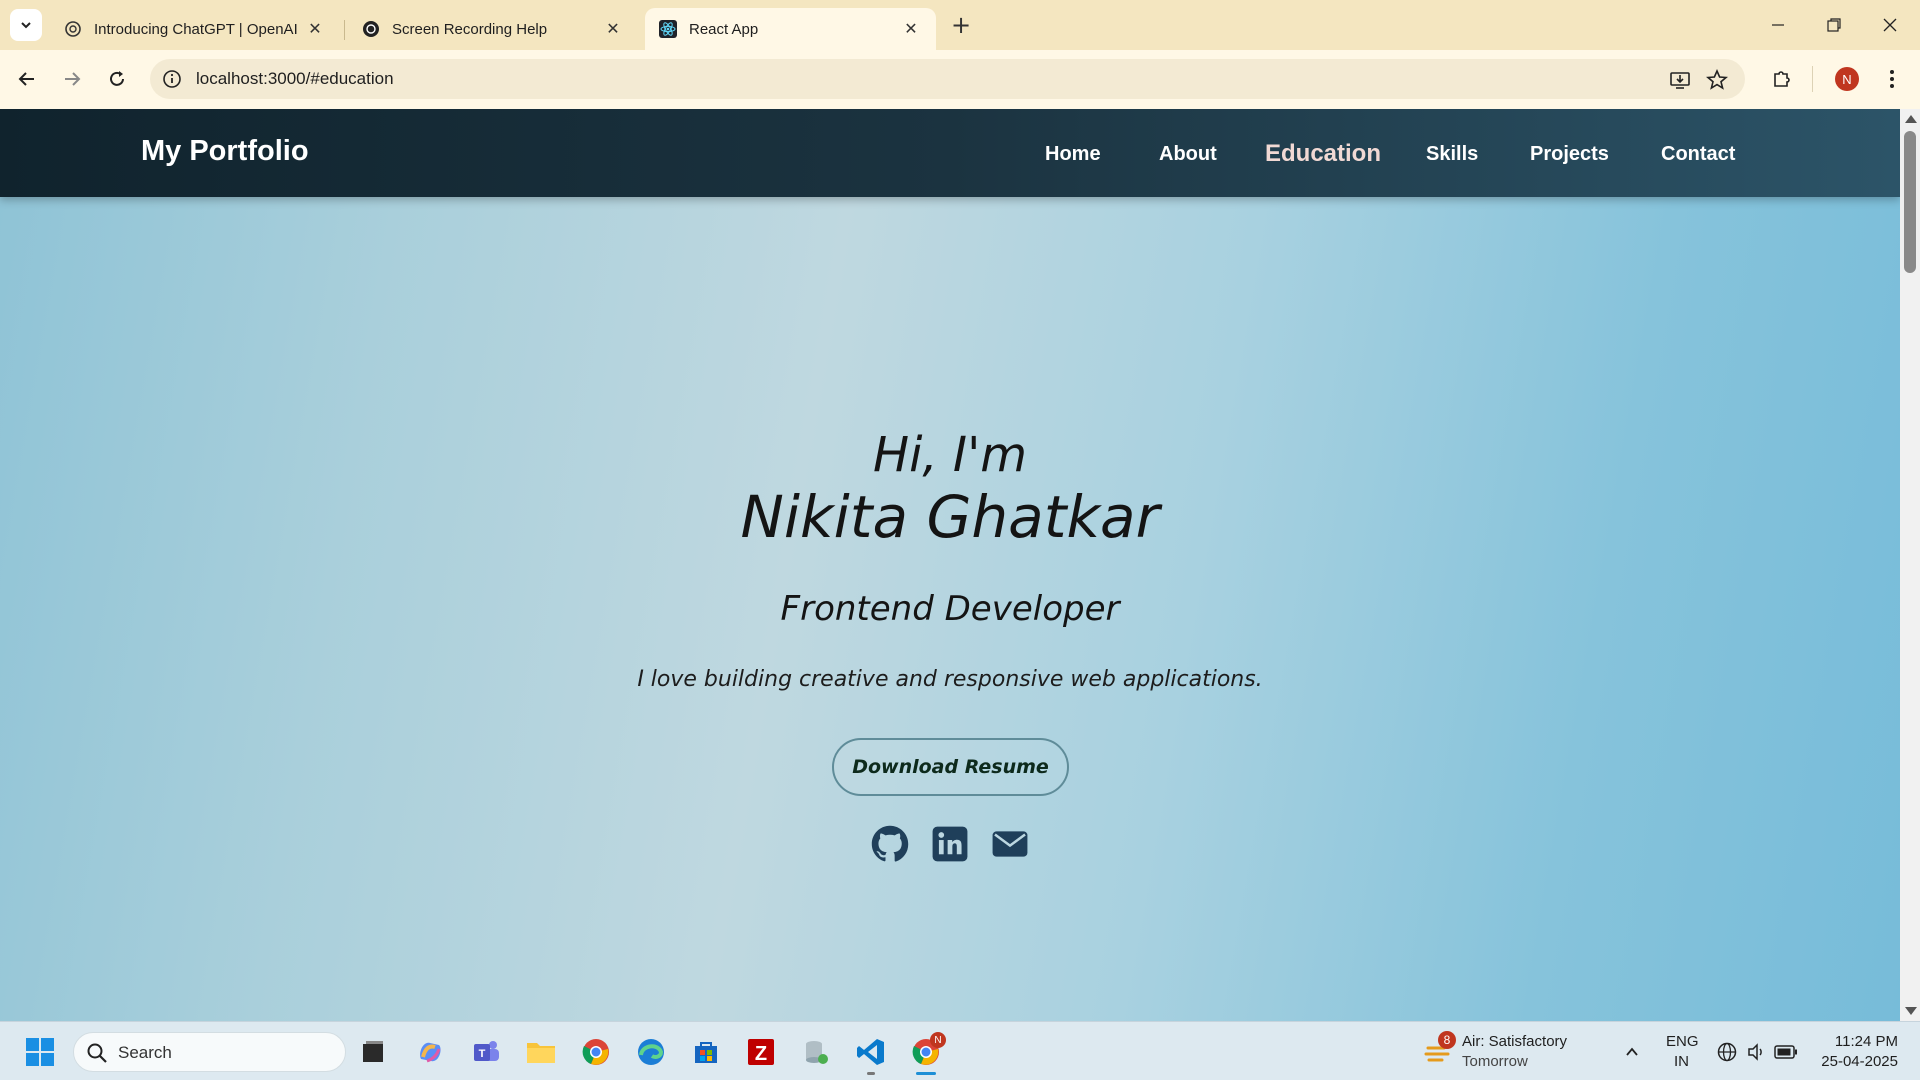  What do you see at coordinates (1520, 1051) in the screenshot?
I see `weather-widget: 8 Air: Satisfactory Tomorrow` at bounding box center [1520, 1051].